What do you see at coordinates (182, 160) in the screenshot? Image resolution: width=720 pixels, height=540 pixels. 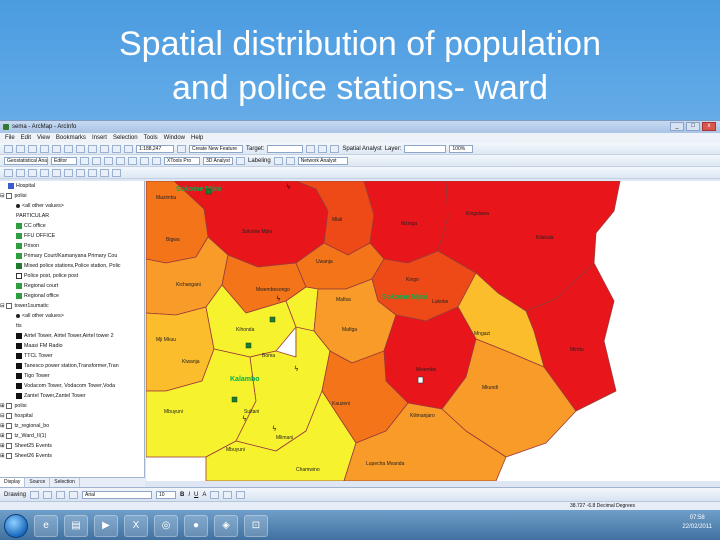 I see `xtools-pro-dropdown: XTools Pro` at bounding box center [182, 160].